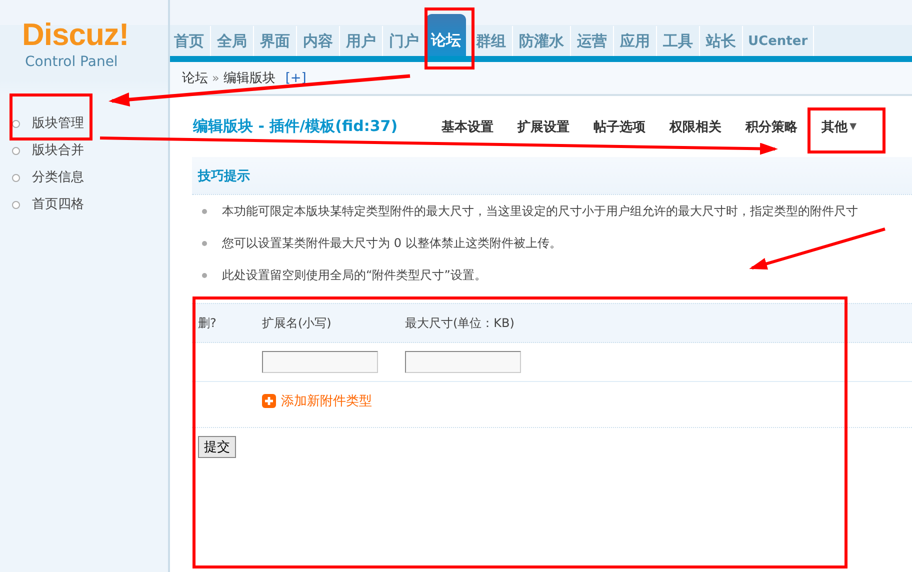 This screenshot has width=912, height=572. Describe the element at coordinates (317, 401) in the screenshot. I see `add-type-link: 添加新附件类型` at that location.